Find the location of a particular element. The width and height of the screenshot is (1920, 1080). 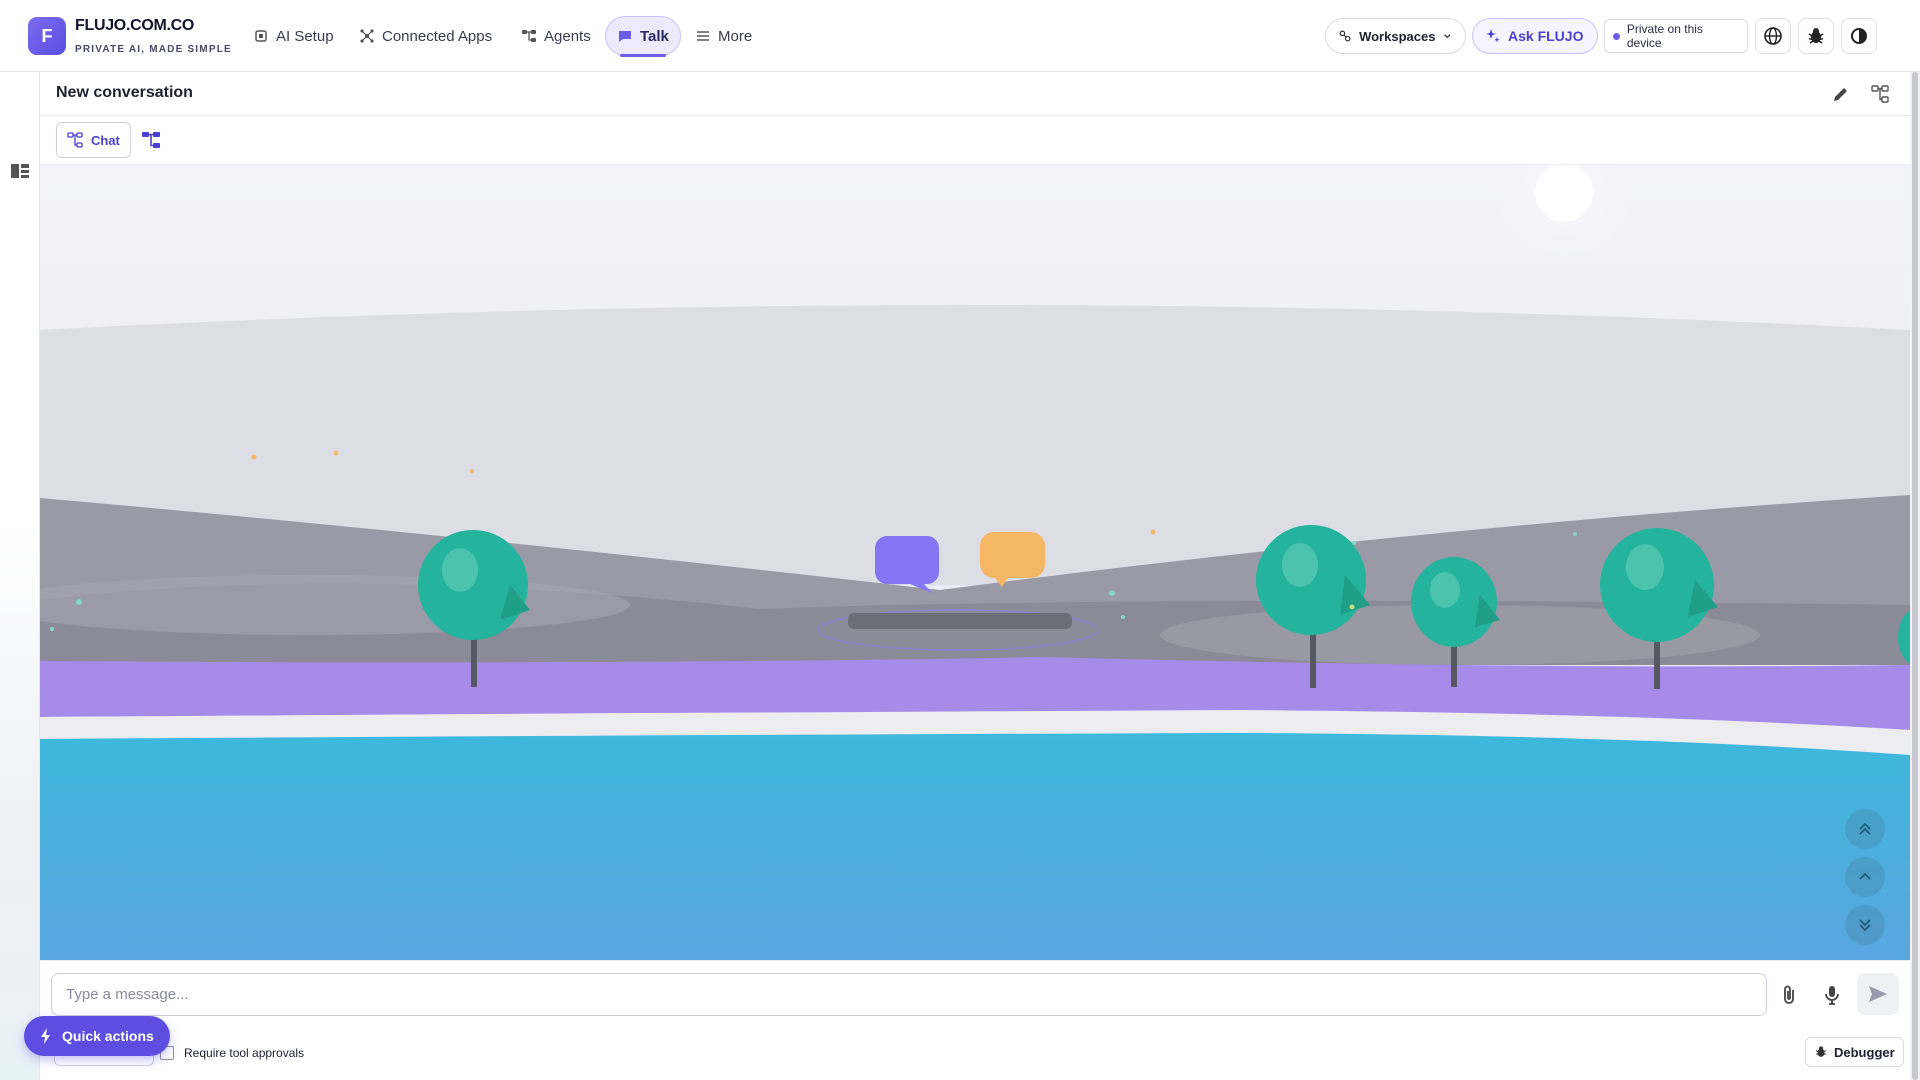

left-rail is located at coordinates (20, 576).